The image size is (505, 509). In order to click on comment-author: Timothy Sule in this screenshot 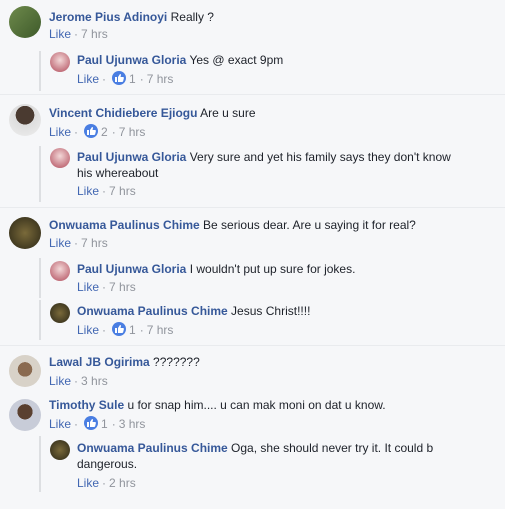, I will do `click(86, 405)`.